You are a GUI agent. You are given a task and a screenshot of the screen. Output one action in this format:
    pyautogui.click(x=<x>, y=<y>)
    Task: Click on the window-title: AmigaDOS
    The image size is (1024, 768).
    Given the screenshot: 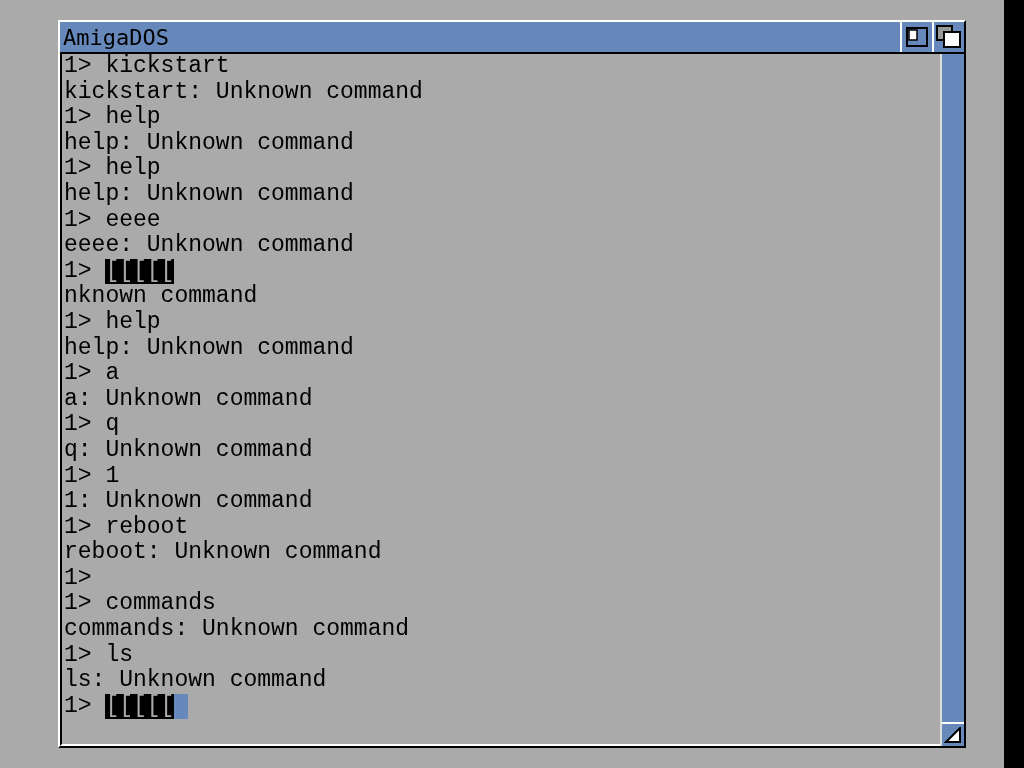 What is the action you would take?
    pyautogui.click(x=116, y=37)
    